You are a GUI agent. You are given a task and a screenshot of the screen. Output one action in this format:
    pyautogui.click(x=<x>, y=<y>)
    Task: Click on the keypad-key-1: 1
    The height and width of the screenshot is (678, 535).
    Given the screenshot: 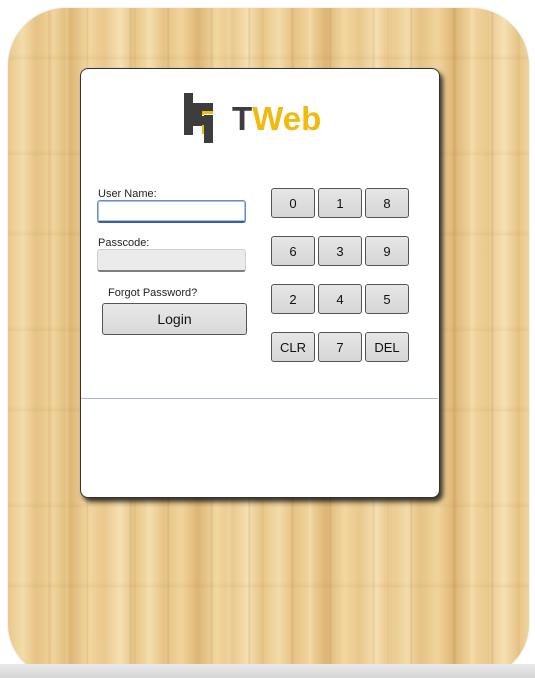 What is the action you would take?
    pyautogui.click(x=340, y=203)
    